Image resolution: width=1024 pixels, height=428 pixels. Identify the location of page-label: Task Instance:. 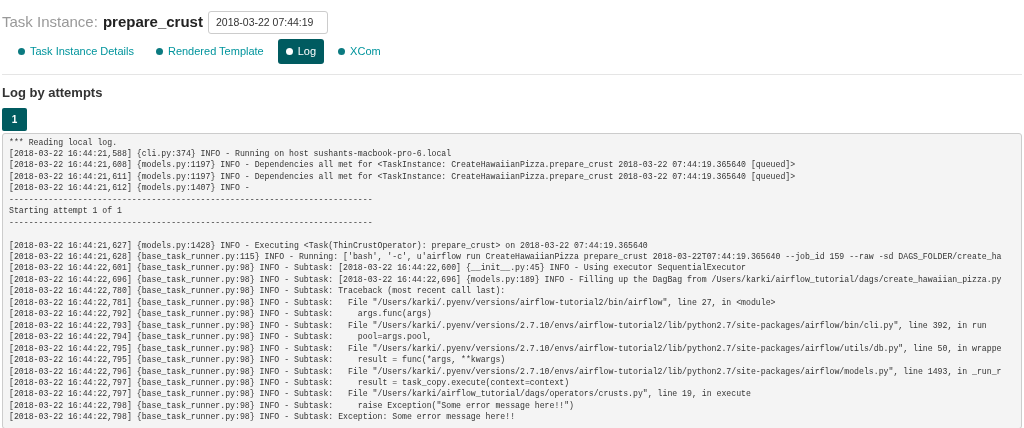
(50, 21).